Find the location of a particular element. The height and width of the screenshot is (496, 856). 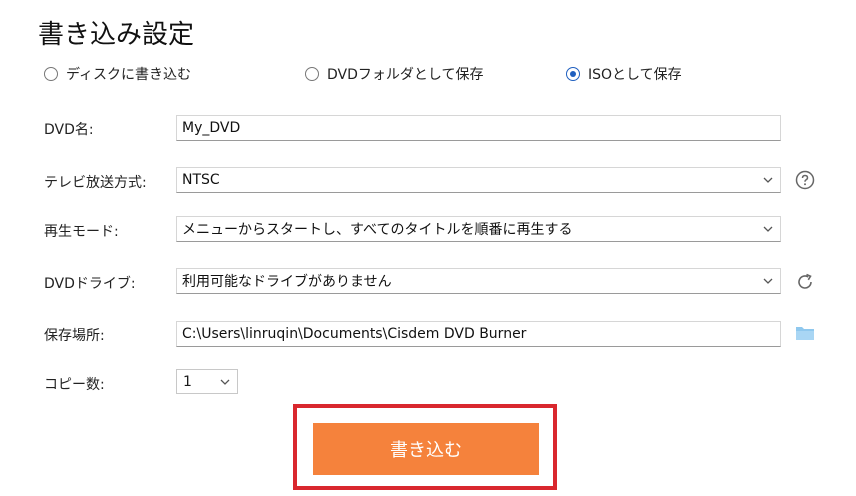

tv-system-label: テレビ放送方式: is located at coordinates (95, 183).